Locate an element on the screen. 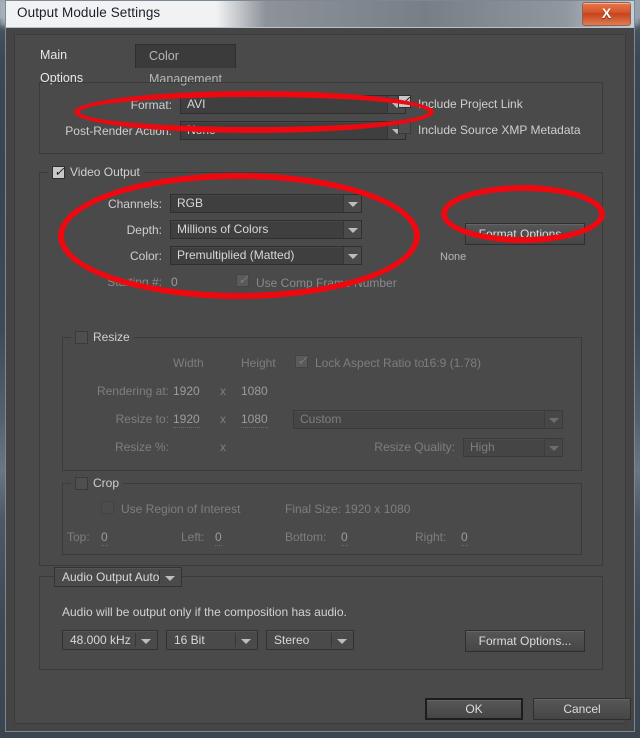 This screenshot has width=640, height=738. lock-aspect-ratio-checkbox: ✓ is located at coordinates (301, 360).